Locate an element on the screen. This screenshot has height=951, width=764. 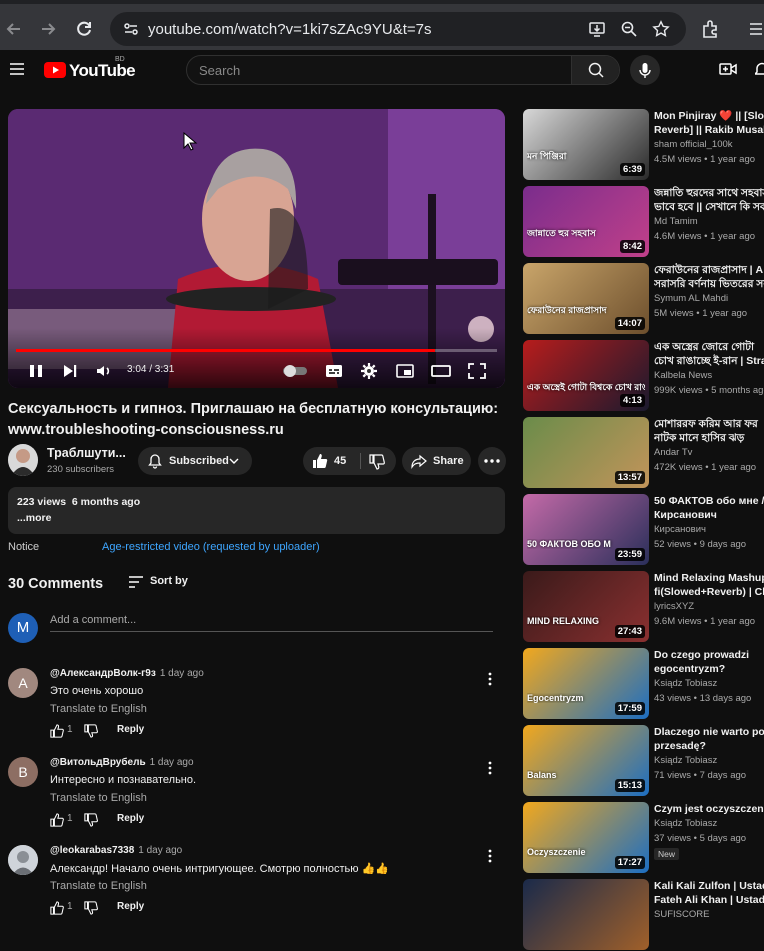
install-app-icon is located at coordinates (597, 29).